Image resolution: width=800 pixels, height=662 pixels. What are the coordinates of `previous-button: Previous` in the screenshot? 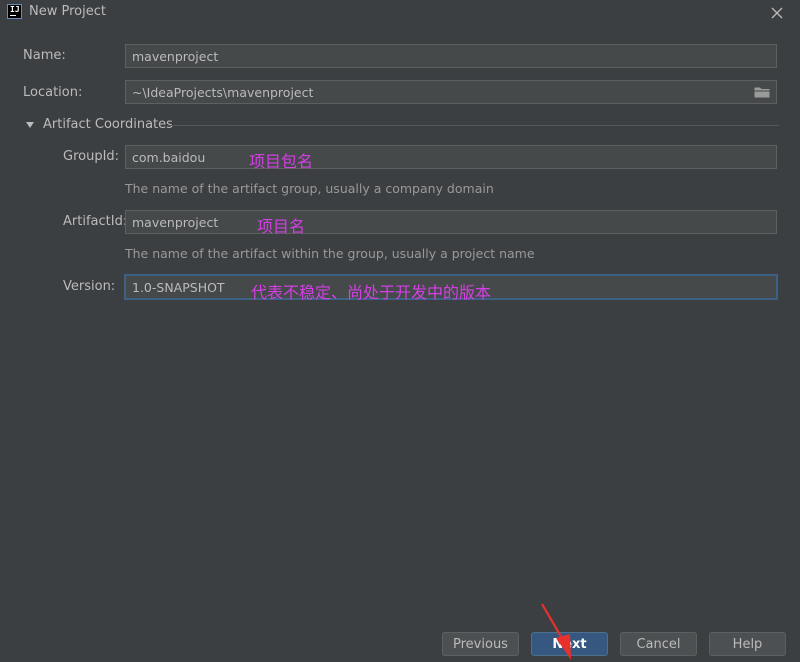 It's located at (480, 644).